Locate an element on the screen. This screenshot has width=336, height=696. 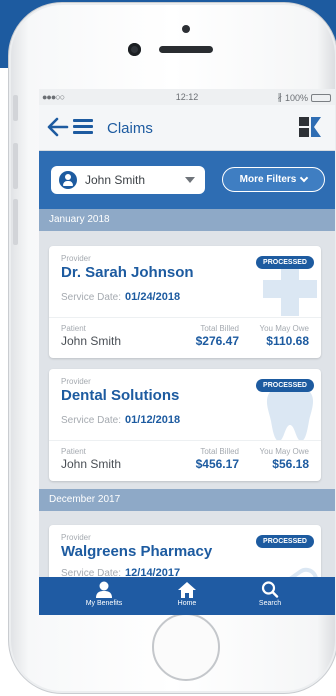
service-date-row: Service Date: 01/24/2018 is located at coordinates (120, 297).